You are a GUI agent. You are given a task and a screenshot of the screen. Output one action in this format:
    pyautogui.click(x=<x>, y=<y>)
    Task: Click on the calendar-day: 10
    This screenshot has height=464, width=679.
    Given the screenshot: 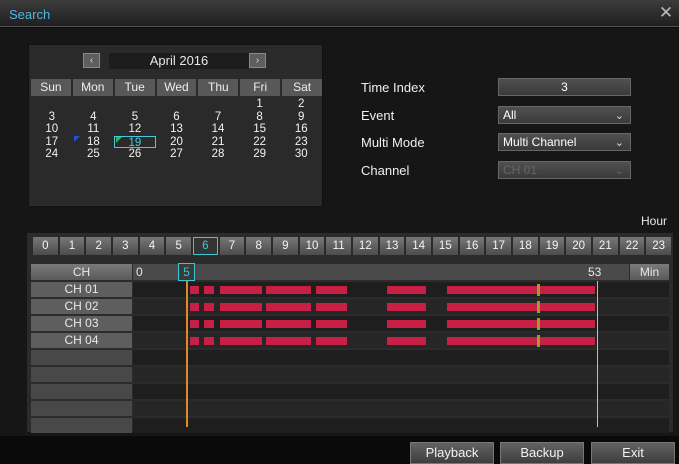 What is the action you would take?
    pyautogui.click(x=52, y=129)
    